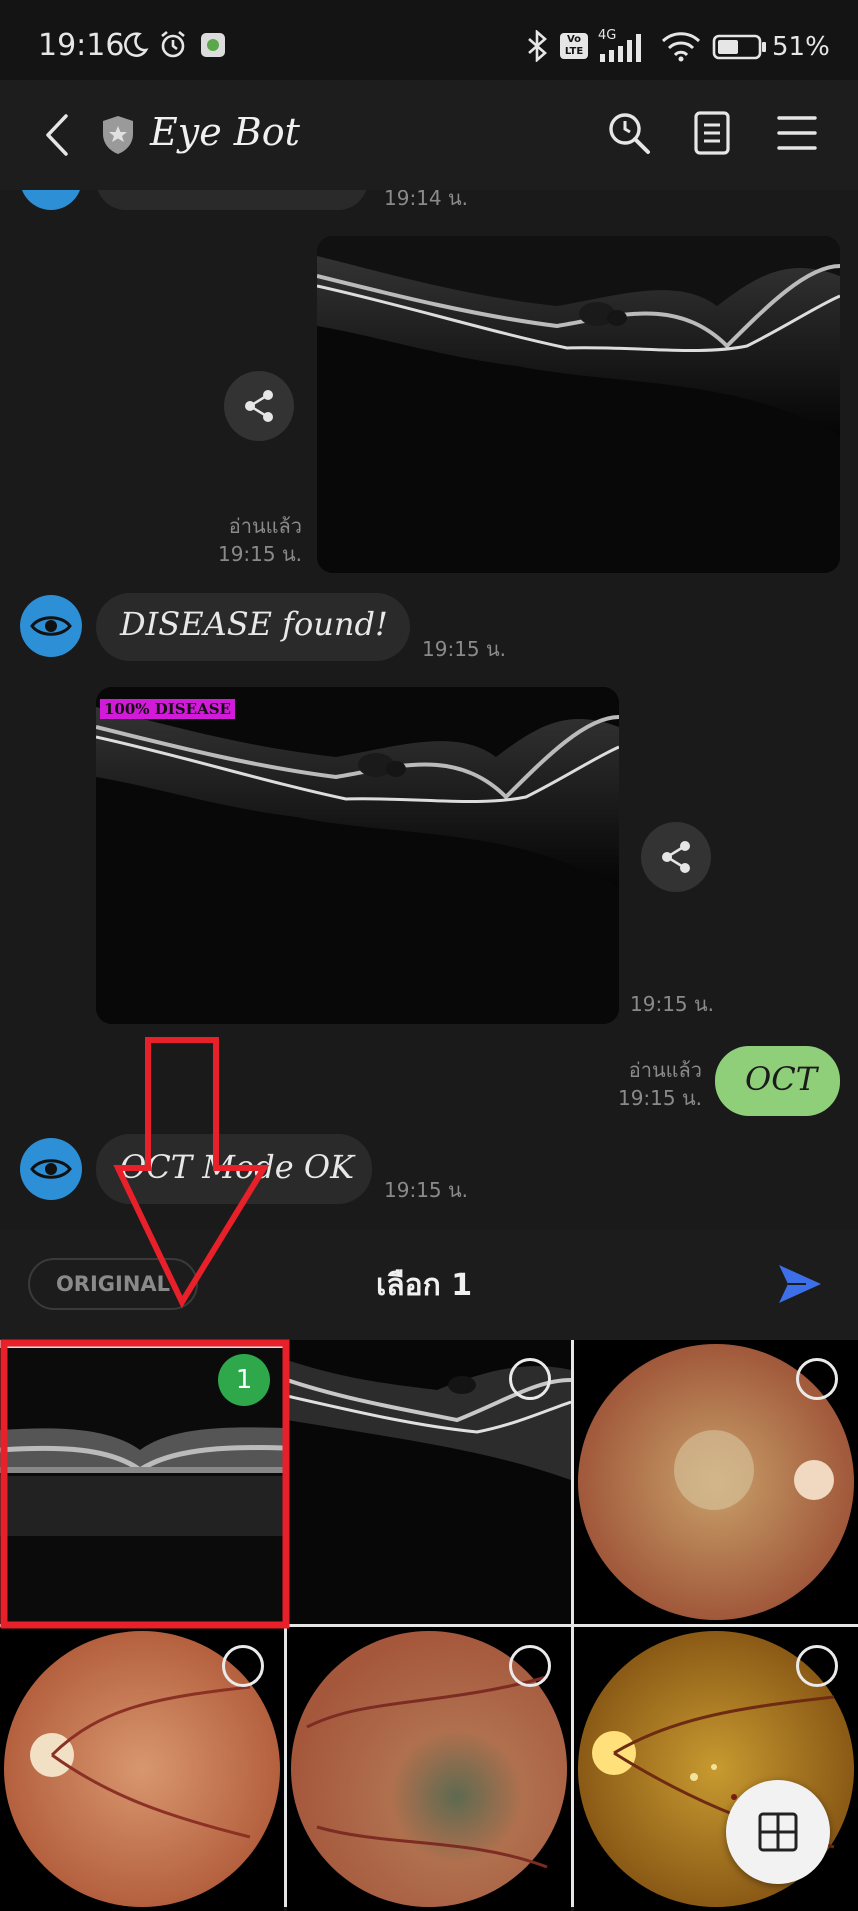  Describe the element at coordinates (429, 40) in the screenshot. I see `status-bar: 19:16 Vo LTE 4G 51%` at that location.